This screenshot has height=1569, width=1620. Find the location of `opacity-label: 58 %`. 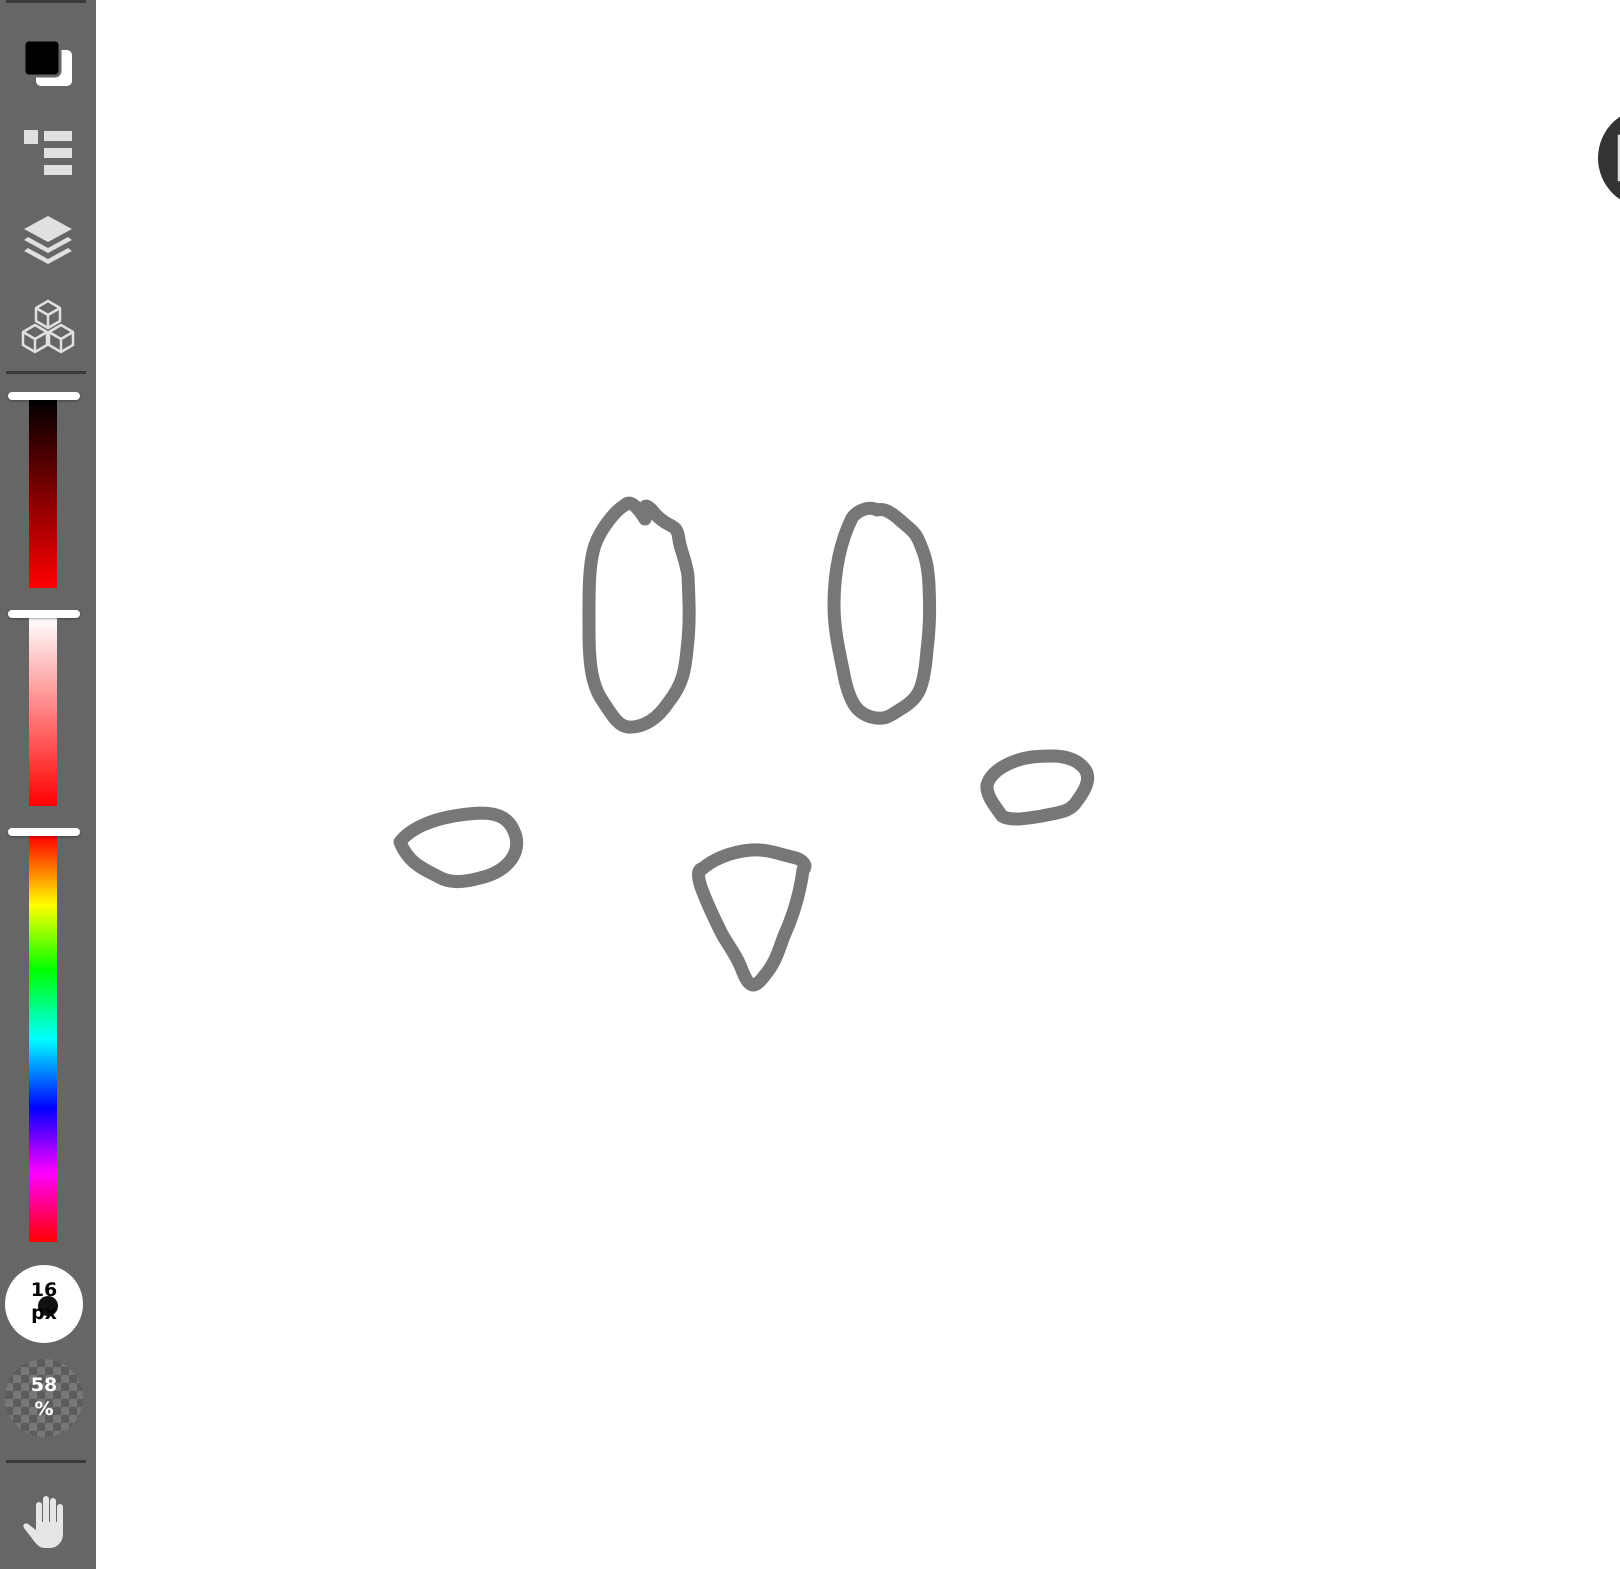

opacity-label: 58 % is located at coordinates (44, 1397).